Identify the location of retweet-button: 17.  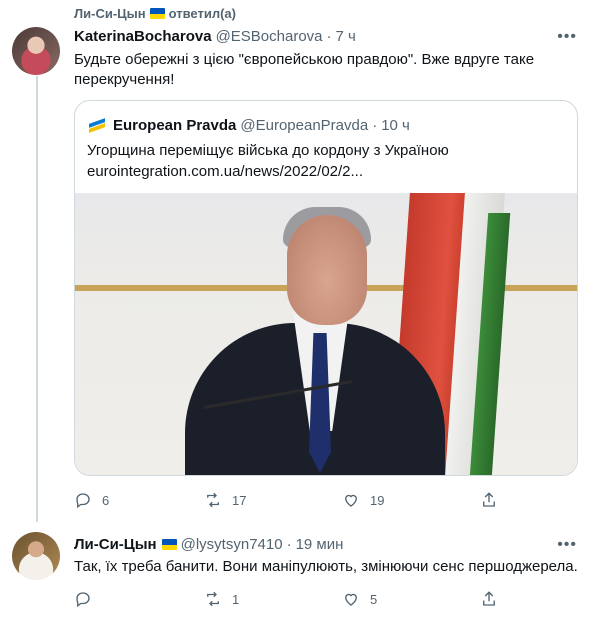
(225, 500).